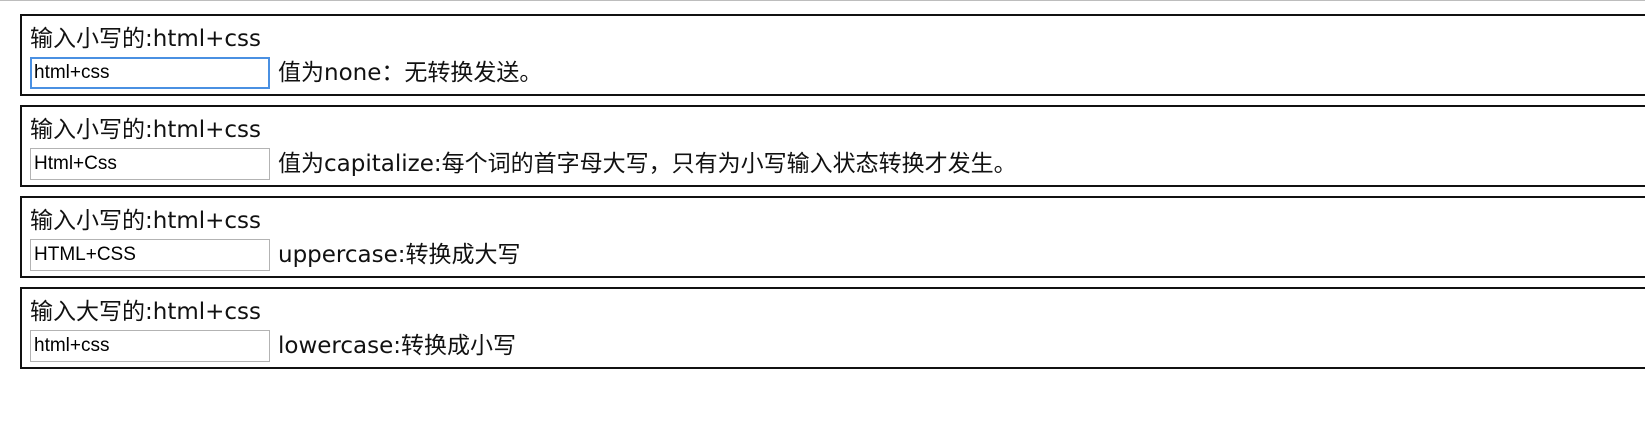  What do you see at coordinates (150, 164) in the screenshot?
I see `text-input-capitalize` at bounding box center [150, 164].